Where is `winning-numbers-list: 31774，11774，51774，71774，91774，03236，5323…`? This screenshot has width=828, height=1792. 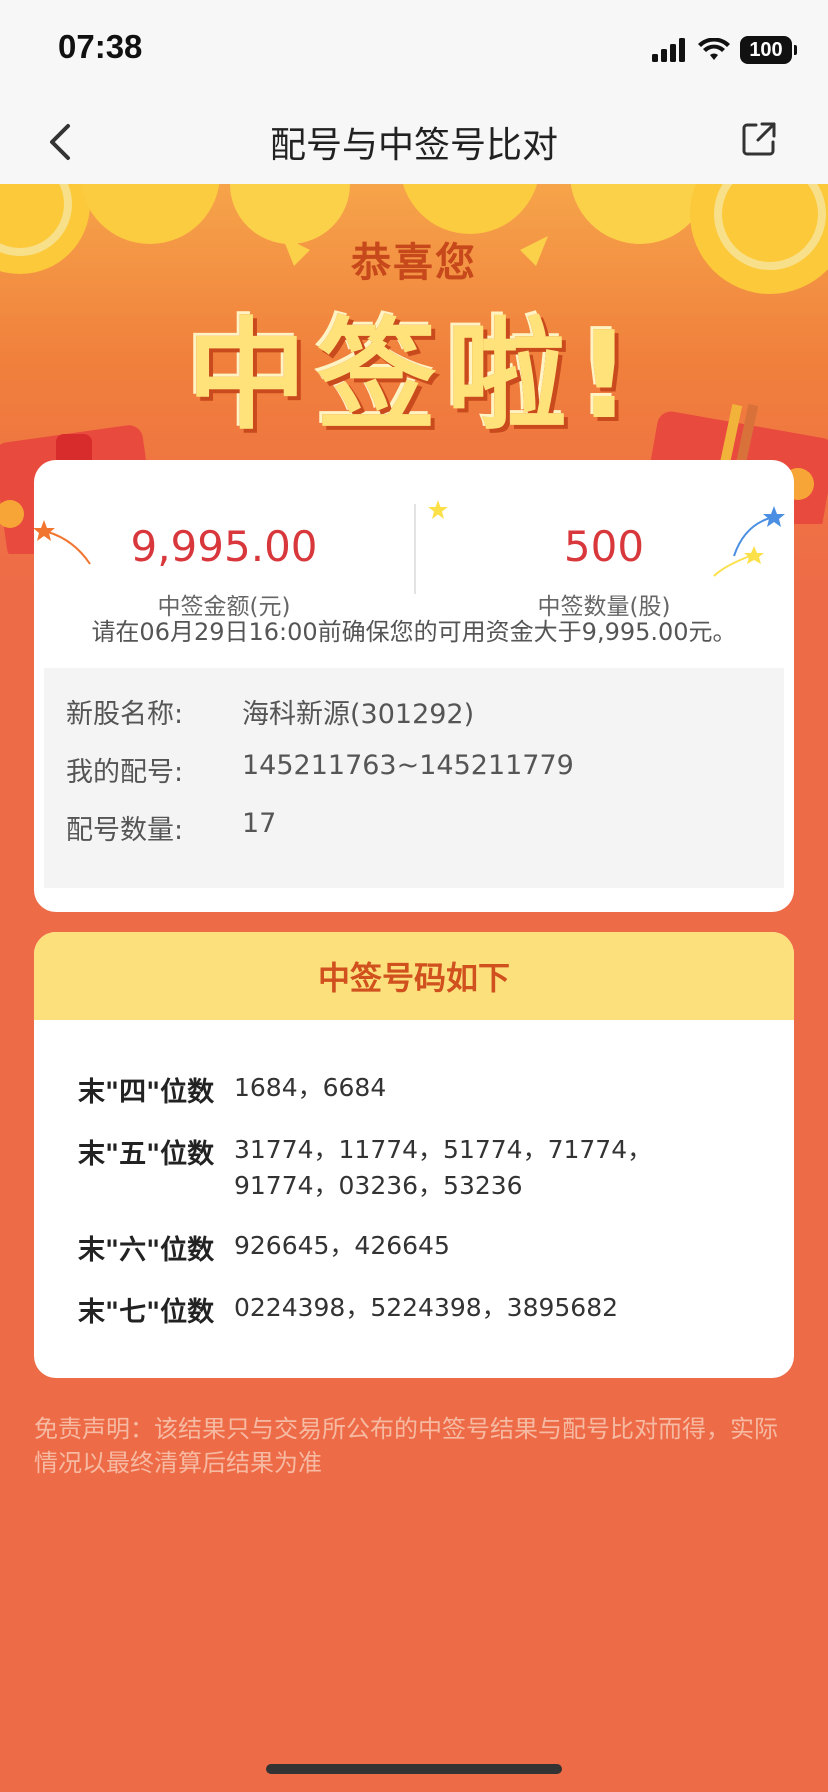 winning-numbers-list: 31774，11774，51774，71774，91774，03236，5323… is located at coordinates (443, 1167).